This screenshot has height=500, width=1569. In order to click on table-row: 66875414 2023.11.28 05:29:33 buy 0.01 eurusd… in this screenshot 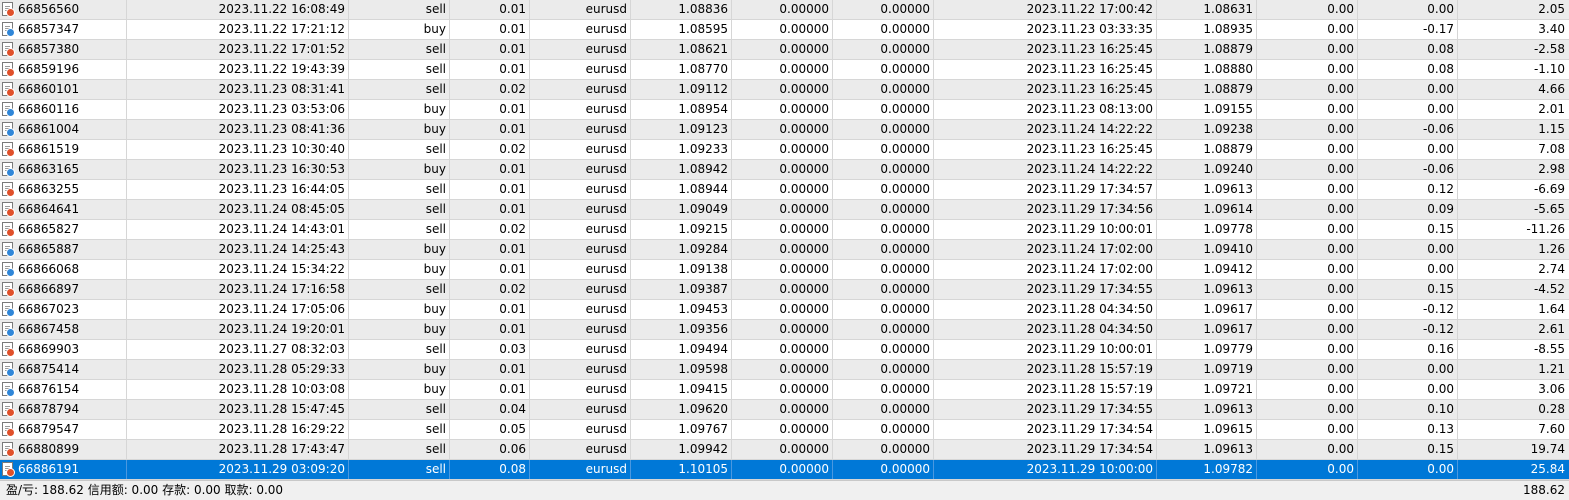, I will do `click(784, 370)`.